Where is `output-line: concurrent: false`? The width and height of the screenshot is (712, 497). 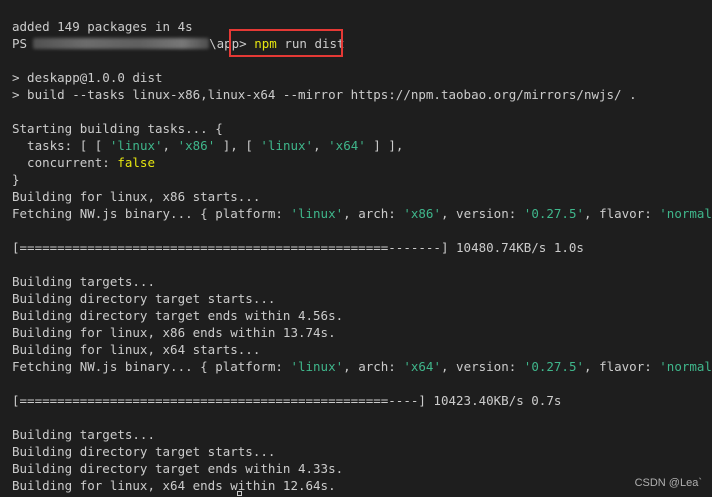
output-line: concurrent: false is located at coordinates (83, 162).